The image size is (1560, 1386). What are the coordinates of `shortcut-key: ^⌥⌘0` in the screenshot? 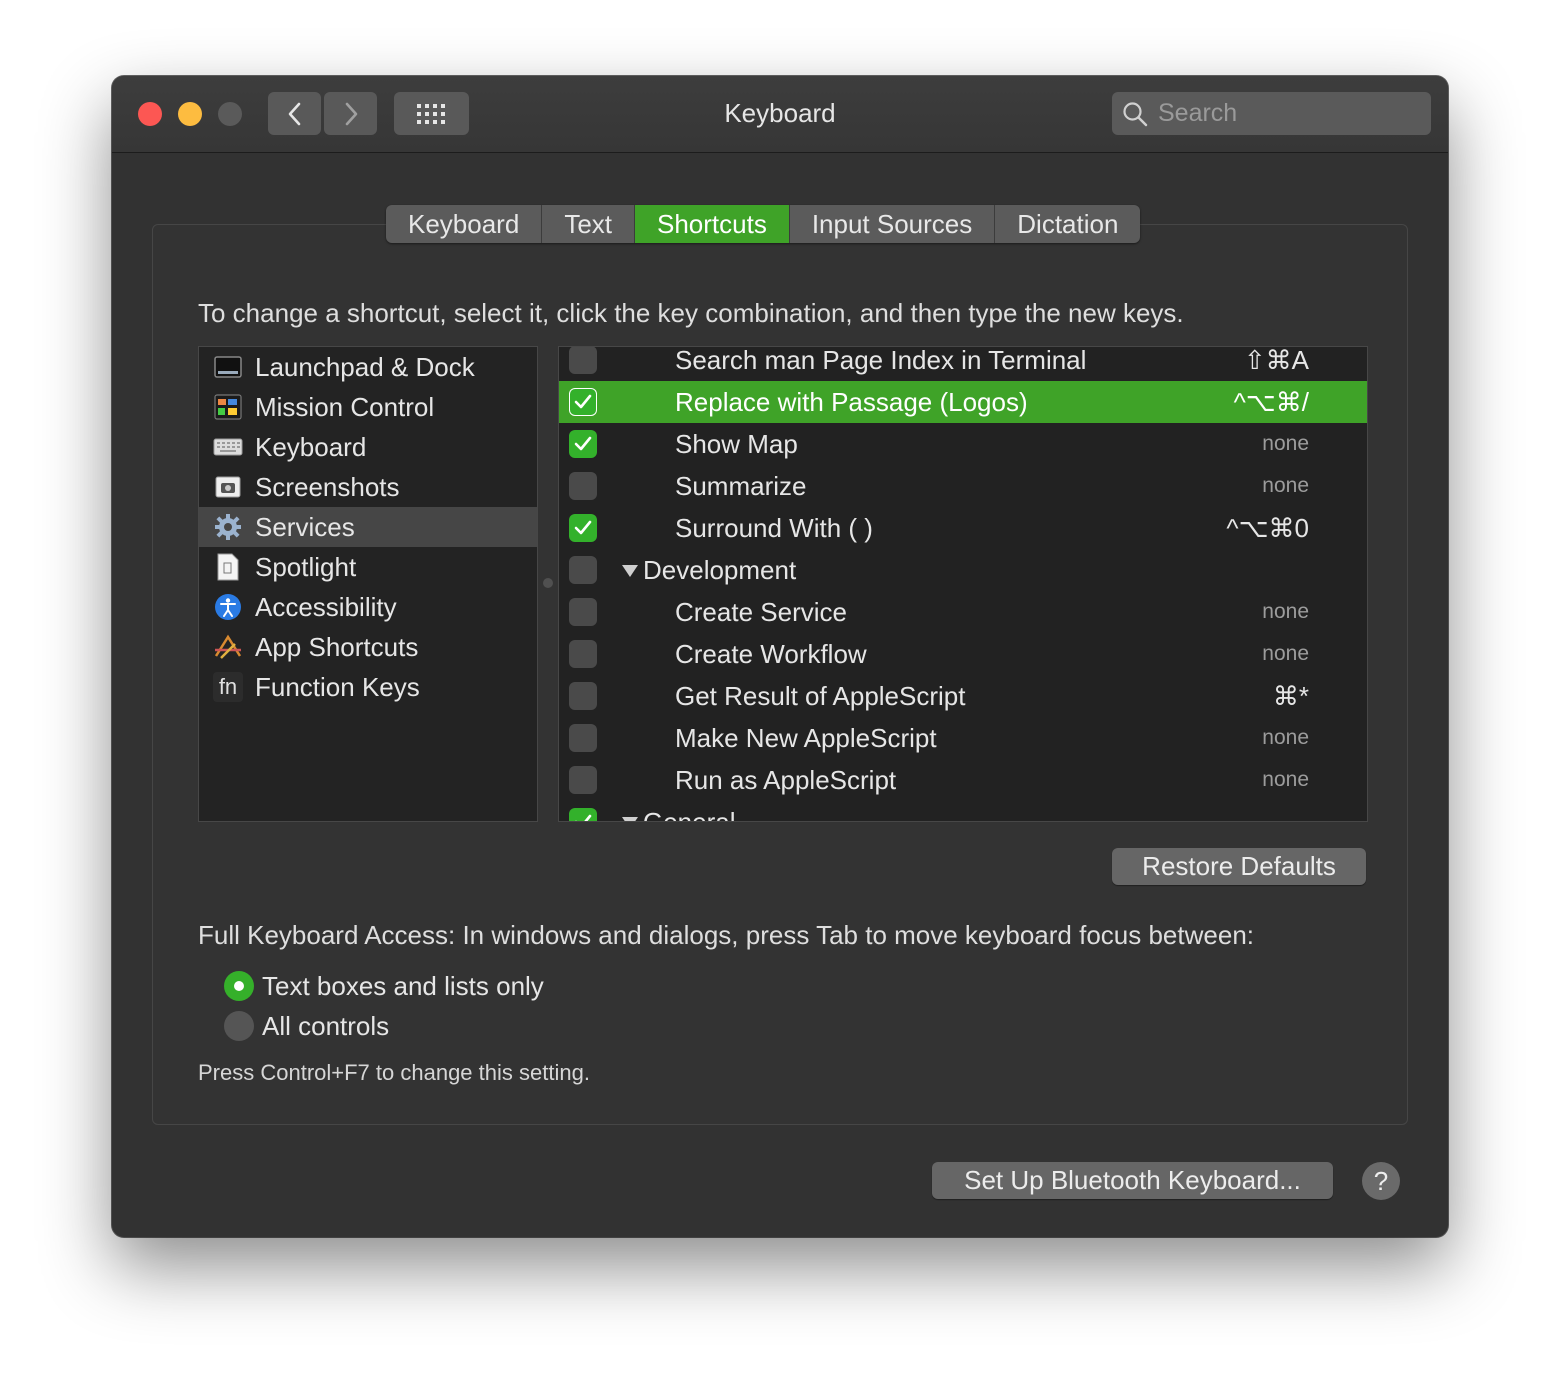 It's located at (1267, 528).